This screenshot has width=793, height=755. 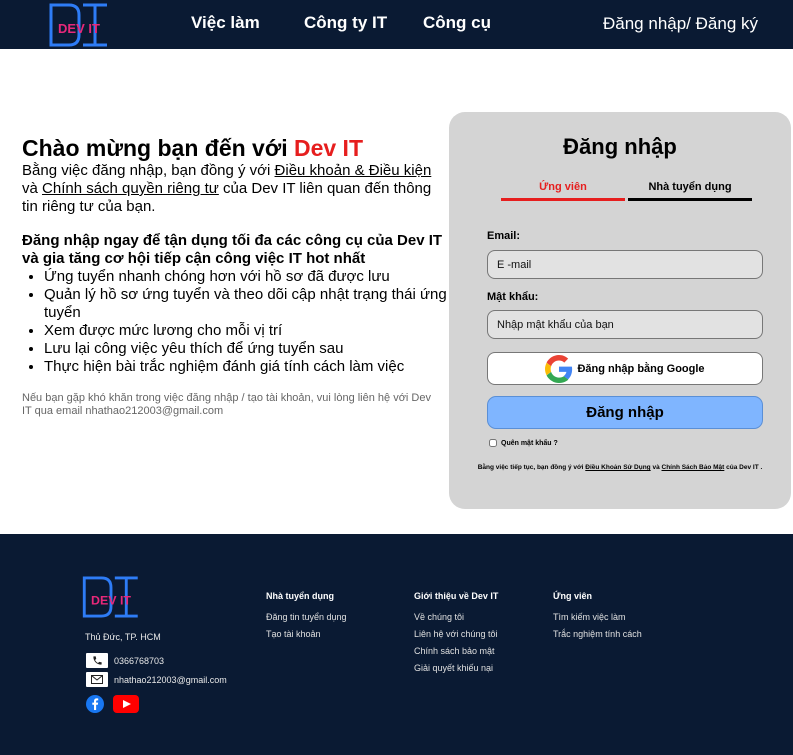 What do you see at coordinates (625, 264) in the screenshot?
I see `email-field` at bounding box center [625, 264].